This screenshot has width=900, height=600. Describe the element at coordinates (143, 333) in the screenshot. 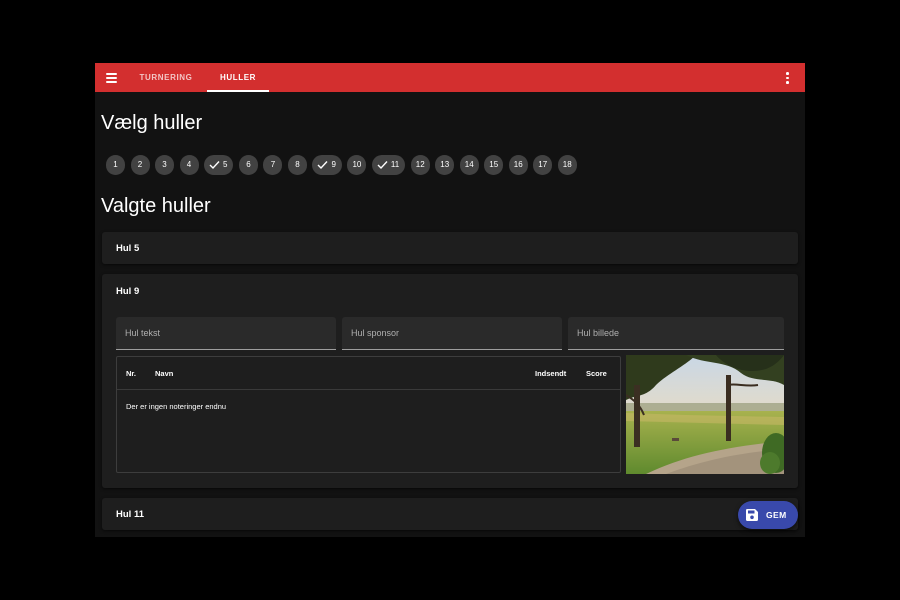

I see `hole-text-placeholder: Hul tekst` at that location.